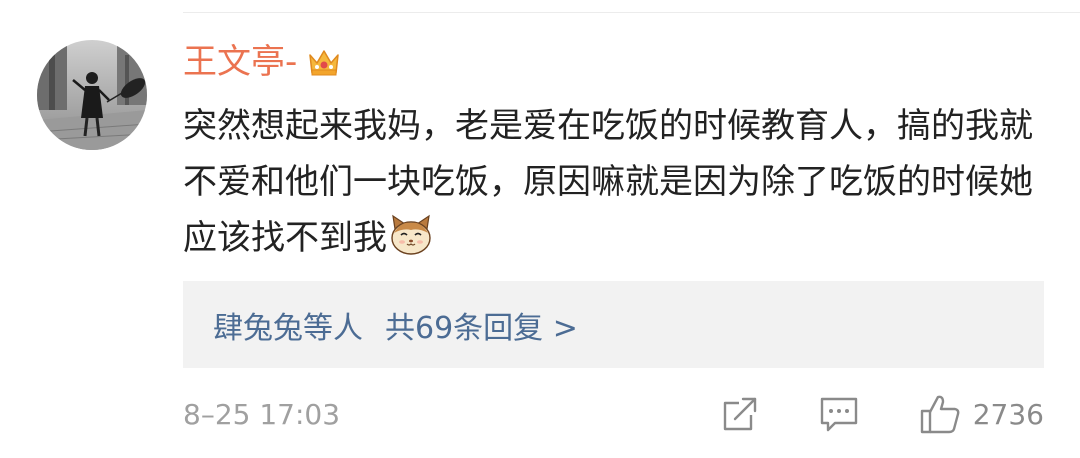 The height and width of the screenshot is (458, 1080). What do you see at coordinates (631, 12) in the screenshot?
I see `divider` at bounding box center [631, 12].